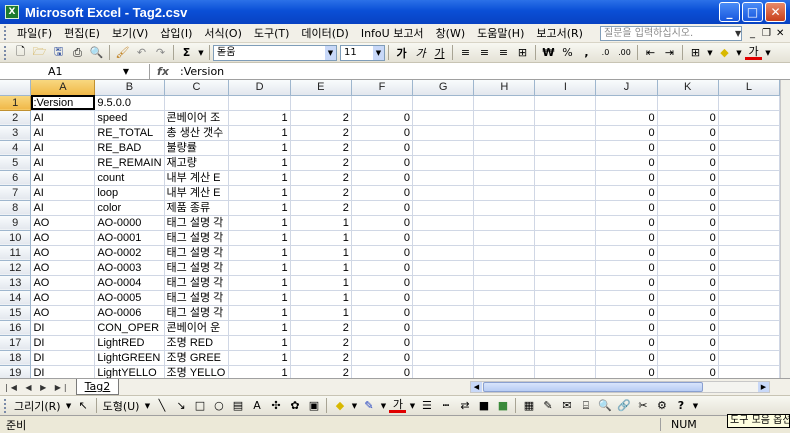 This screenshot has height=433, width=790. Describe the element at coordinates (275, 406) in the screenshot. I see `diagram-icon: ✣` at that location.